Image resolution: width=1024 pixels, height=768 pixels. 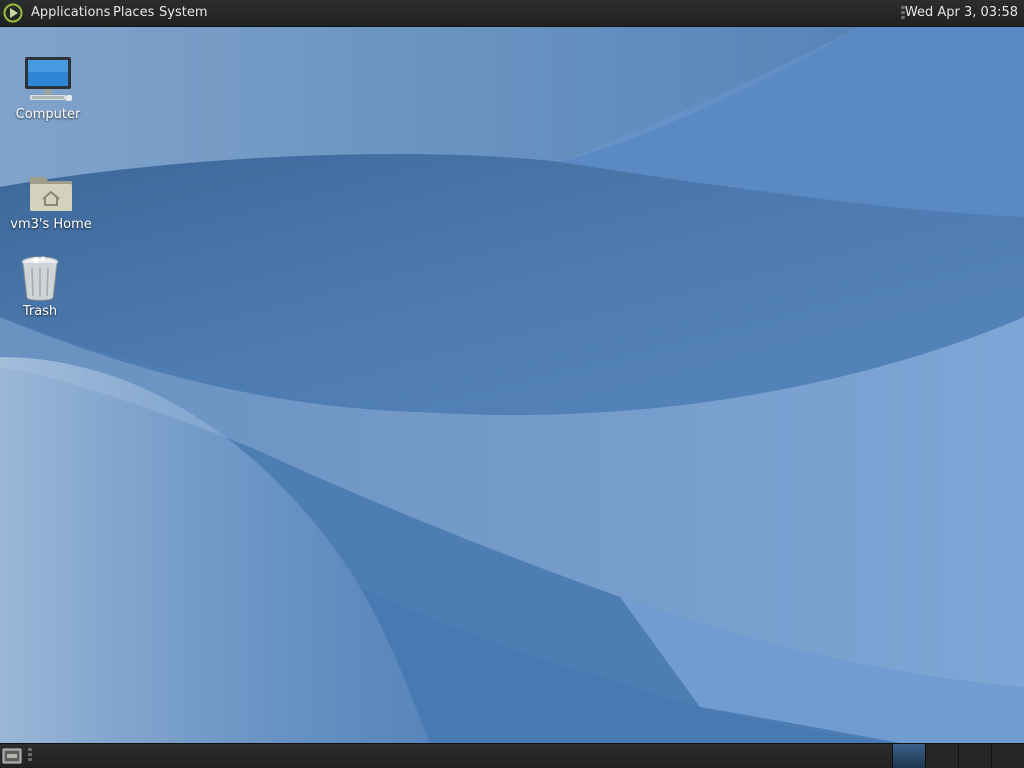 What do you see at coordinates (51, 224) in the screenshot?
I see `desktop-icon-label: vm3's Home` at bounding box center [51, 224].